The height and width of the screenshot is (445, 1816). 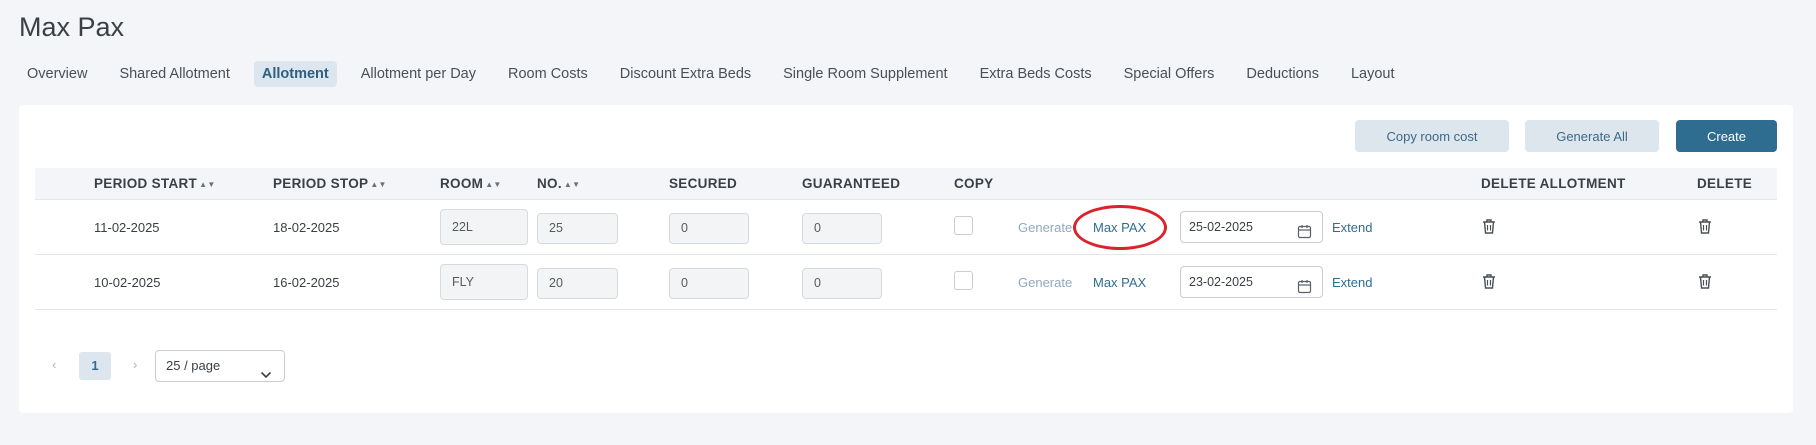 What do you see at coordinates (127, 282) in the screenshot?
I see `period-start-cell: 10-02-2025` at bounding box center [127, 282].